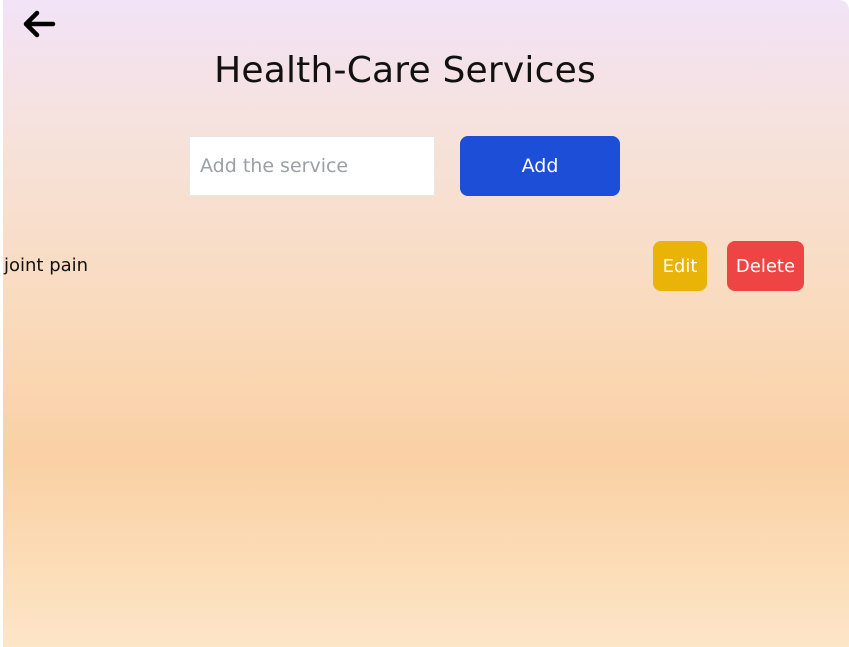  Describe the element at coordinates (765, 266) in the screenshot. I see `delete-button: Delete` at that location.